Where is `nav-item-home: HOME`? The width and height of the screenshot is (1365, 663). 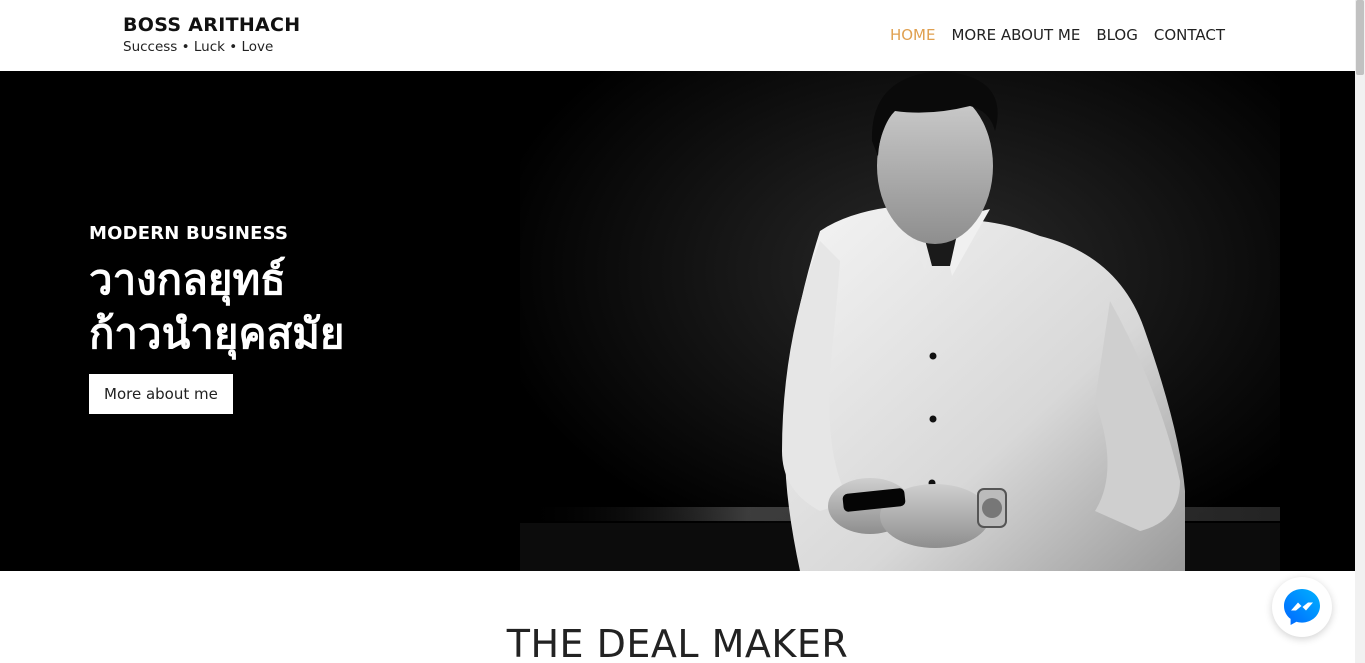
nav-item-home: HOME is located at coordinates (913, 35).